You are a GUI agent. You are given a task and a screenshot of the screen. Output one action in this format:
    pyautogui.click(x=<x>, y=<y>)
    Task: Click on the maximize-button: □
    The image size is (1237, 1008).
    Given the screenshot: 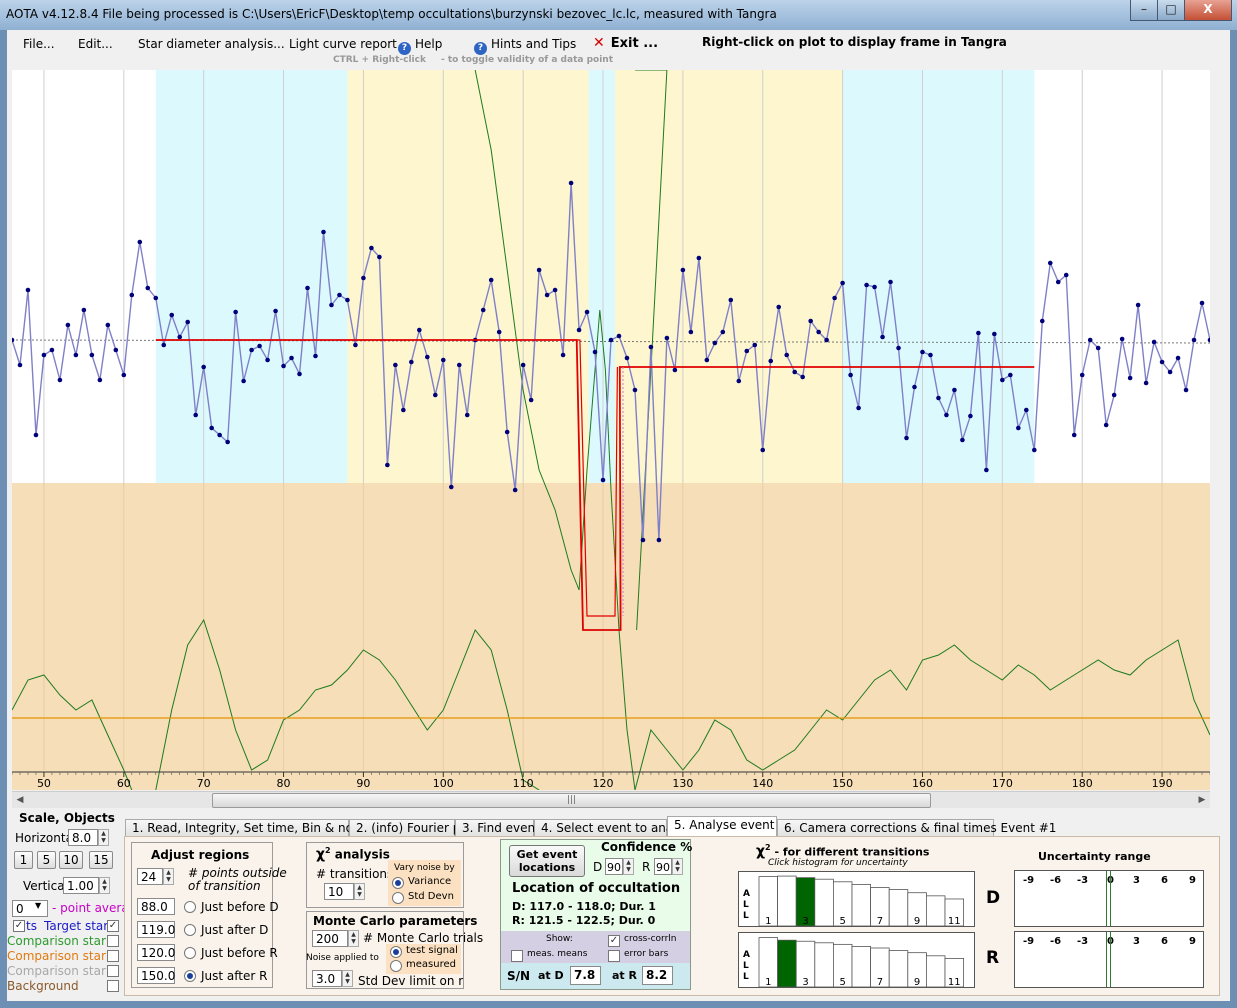 What is the action you would take?
    pyautogui.click(x=1171, y=10)
    